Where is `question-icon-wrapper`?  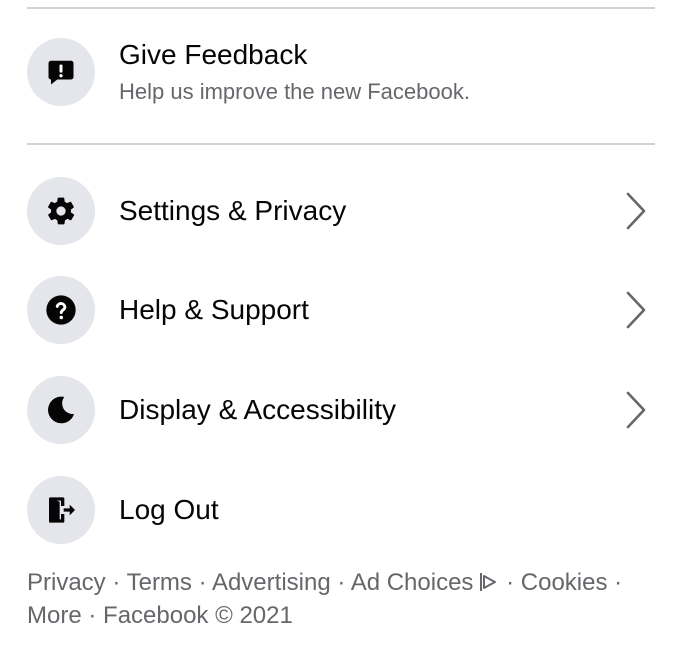
question-icon-wrapper is located at coordinates (61, 310).